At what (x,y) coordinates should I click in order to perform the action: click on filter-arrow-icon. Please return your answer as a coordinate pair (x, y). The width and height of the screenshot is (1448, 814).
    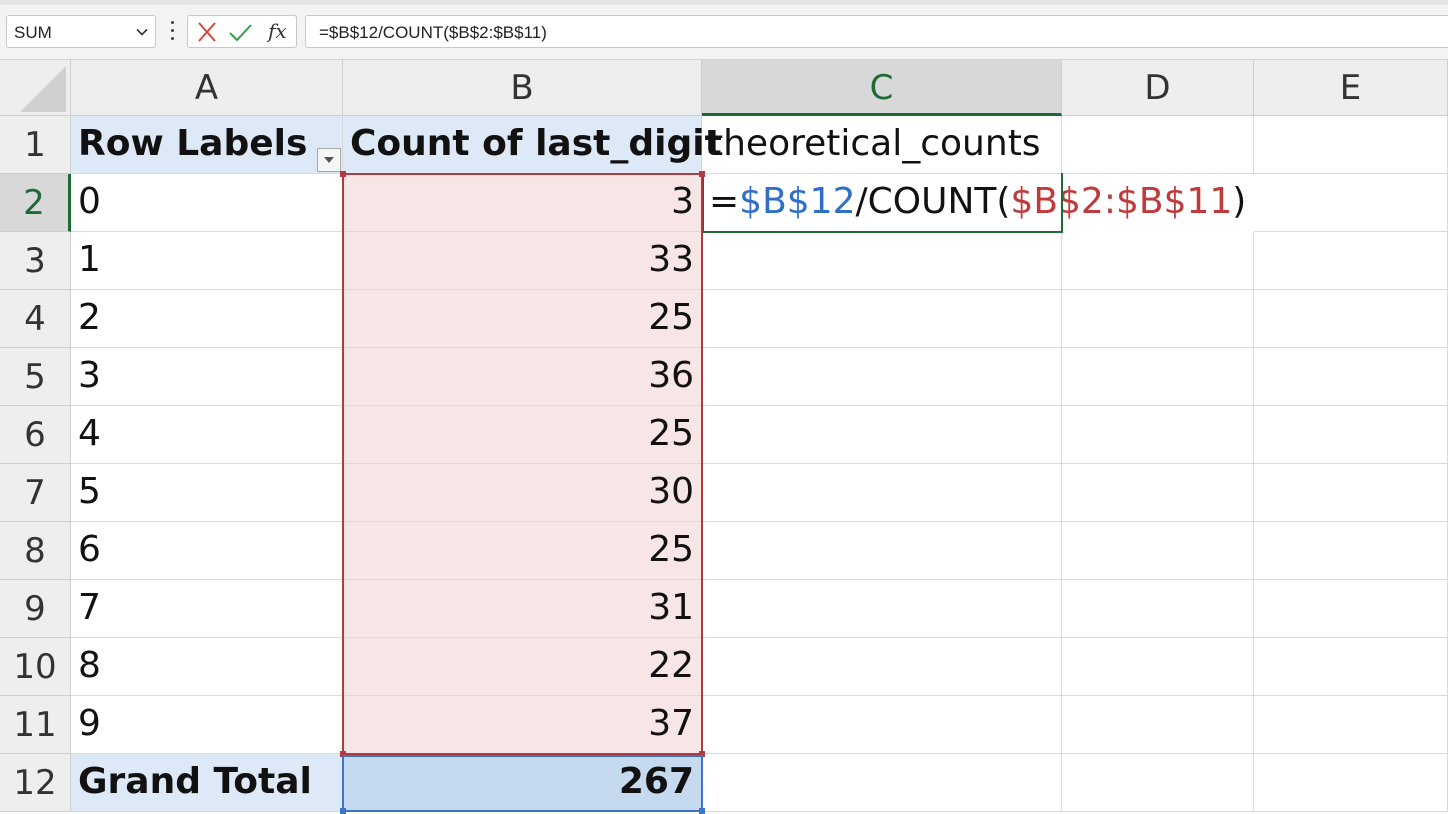
    Looking at the image, I should click on (329, 160).